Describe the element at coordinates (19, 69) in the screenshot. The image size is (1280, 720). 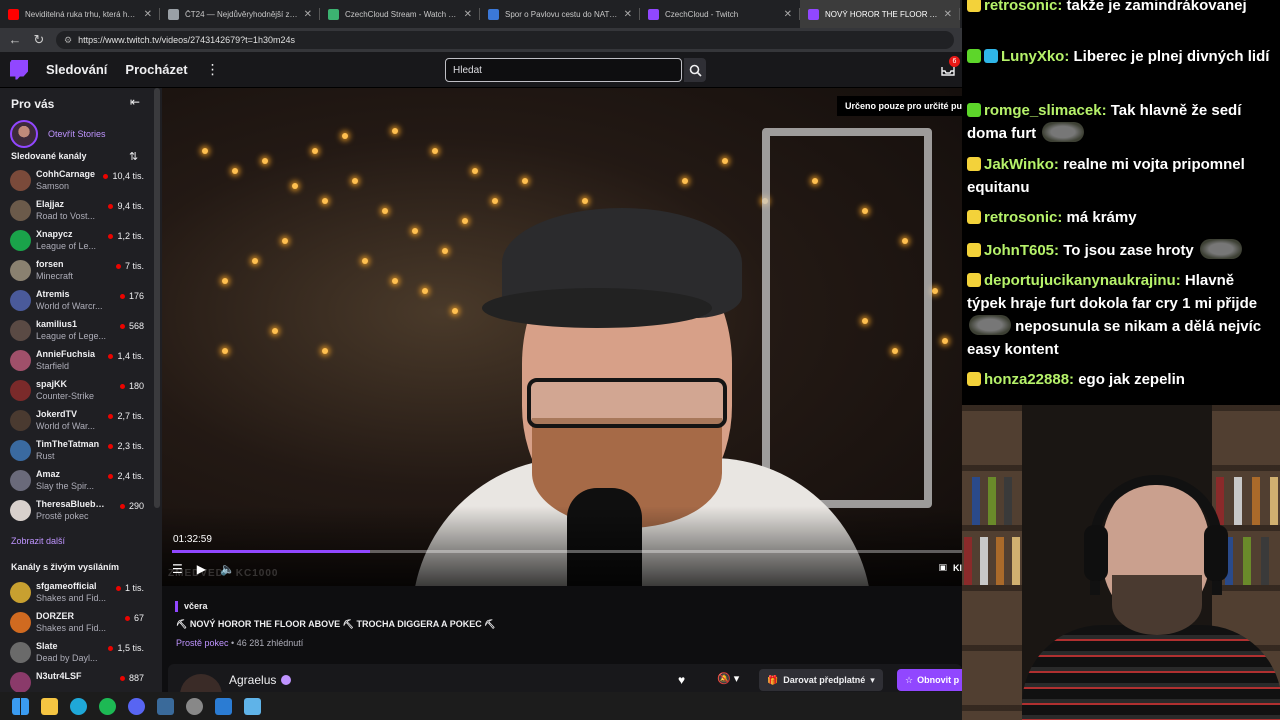
I see `twitch-logo-icon` at that location.